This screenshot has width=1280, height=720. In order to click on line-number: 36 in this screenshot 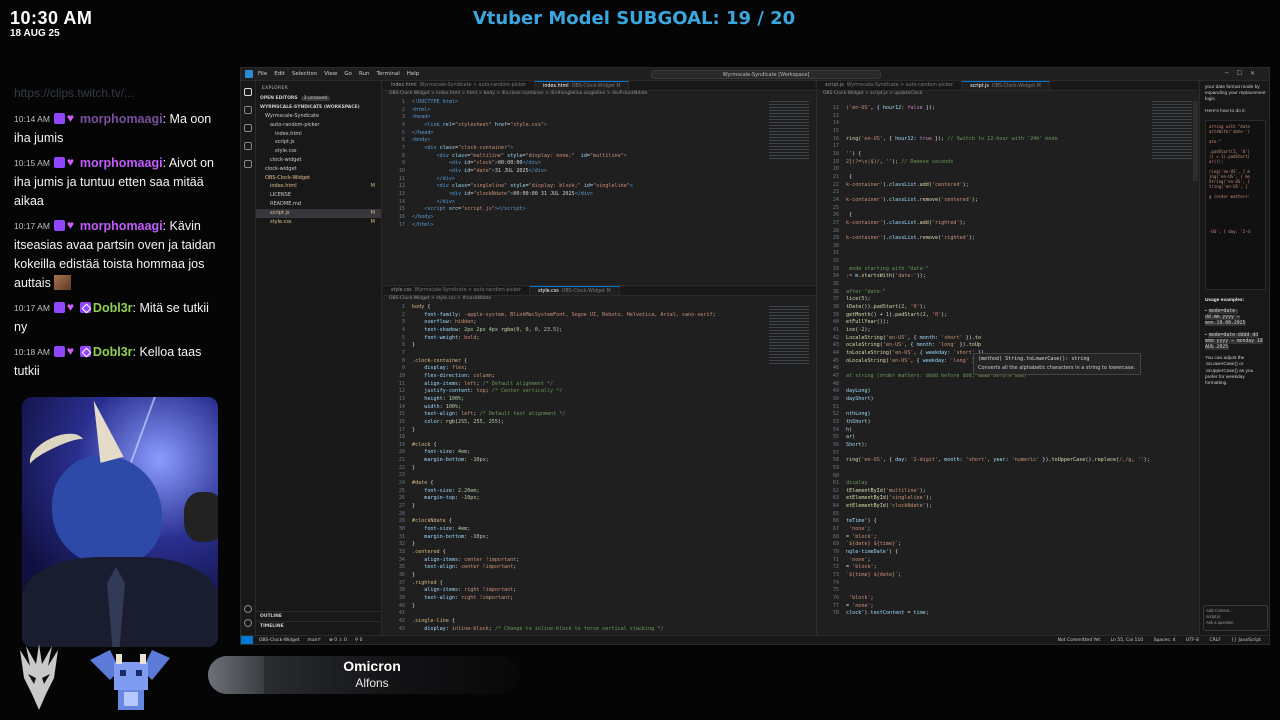, I will do `click(401, 574)`.